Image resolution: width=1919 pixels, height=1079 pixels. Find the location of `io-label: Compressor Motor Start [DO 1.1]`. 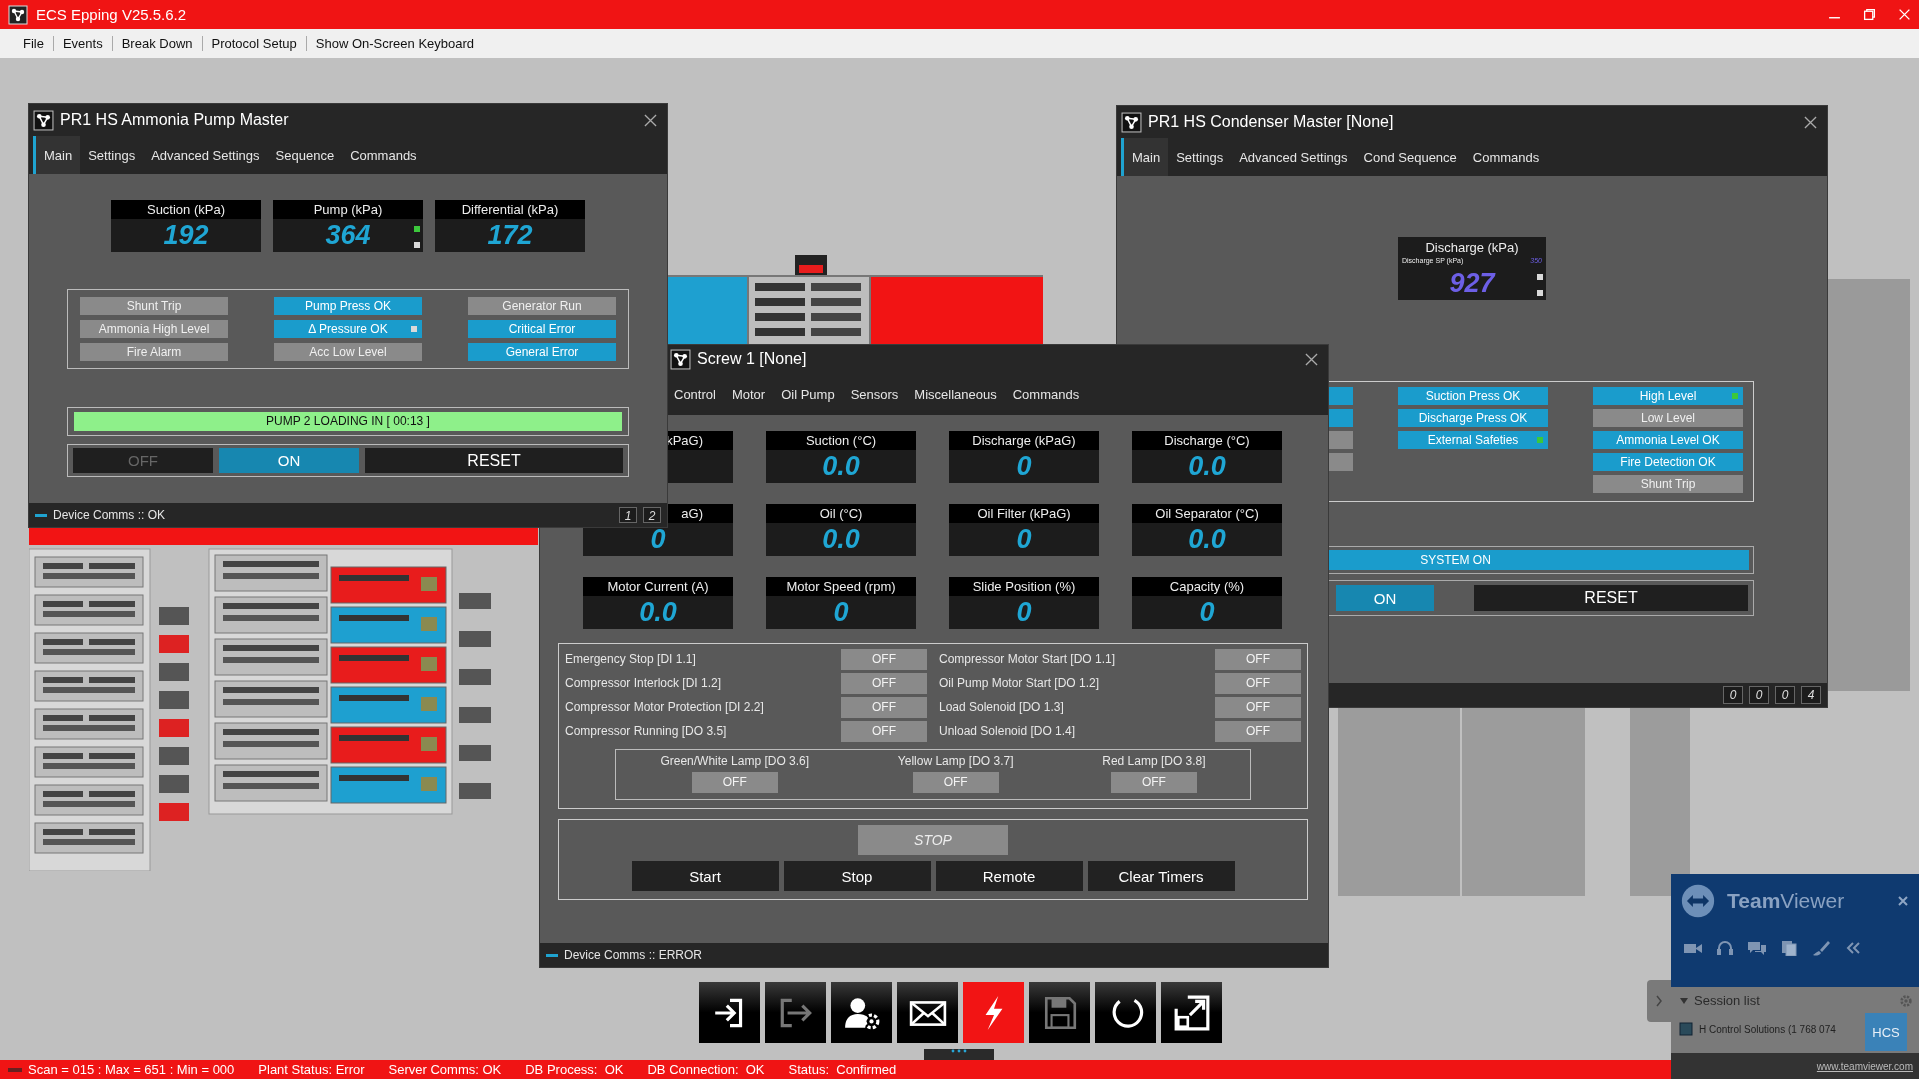

io-label: Compressor Motor Start [DO 1.1] is located at coordinates (1027, 659).